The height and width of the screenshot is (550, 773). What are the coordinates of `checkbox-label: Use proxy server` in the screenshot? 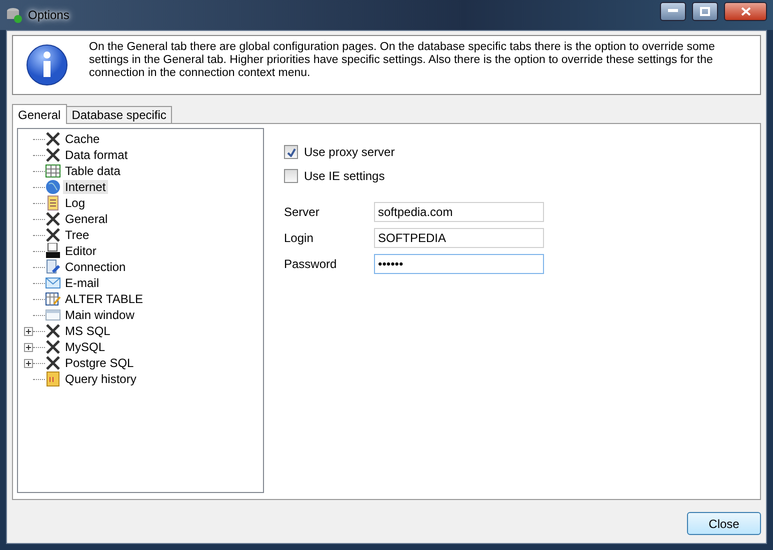 It's located at (349, 152).